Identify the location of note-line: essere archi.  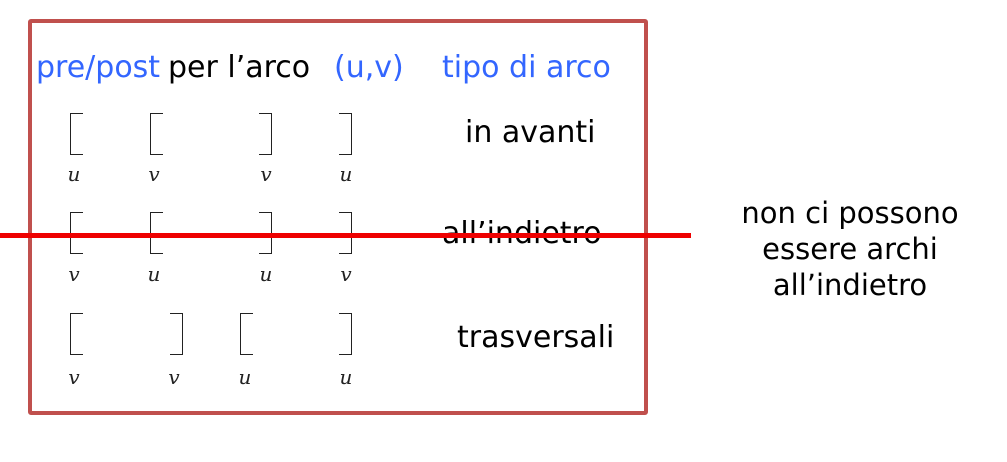
(850, 249).